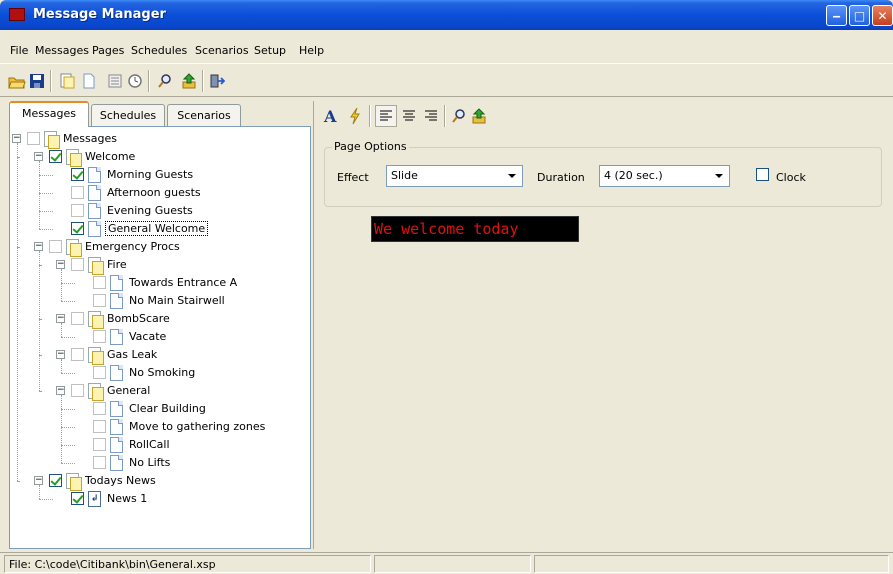 This screenshot has height=574, width=893. I want to click on effect-button, so click(355, 116).